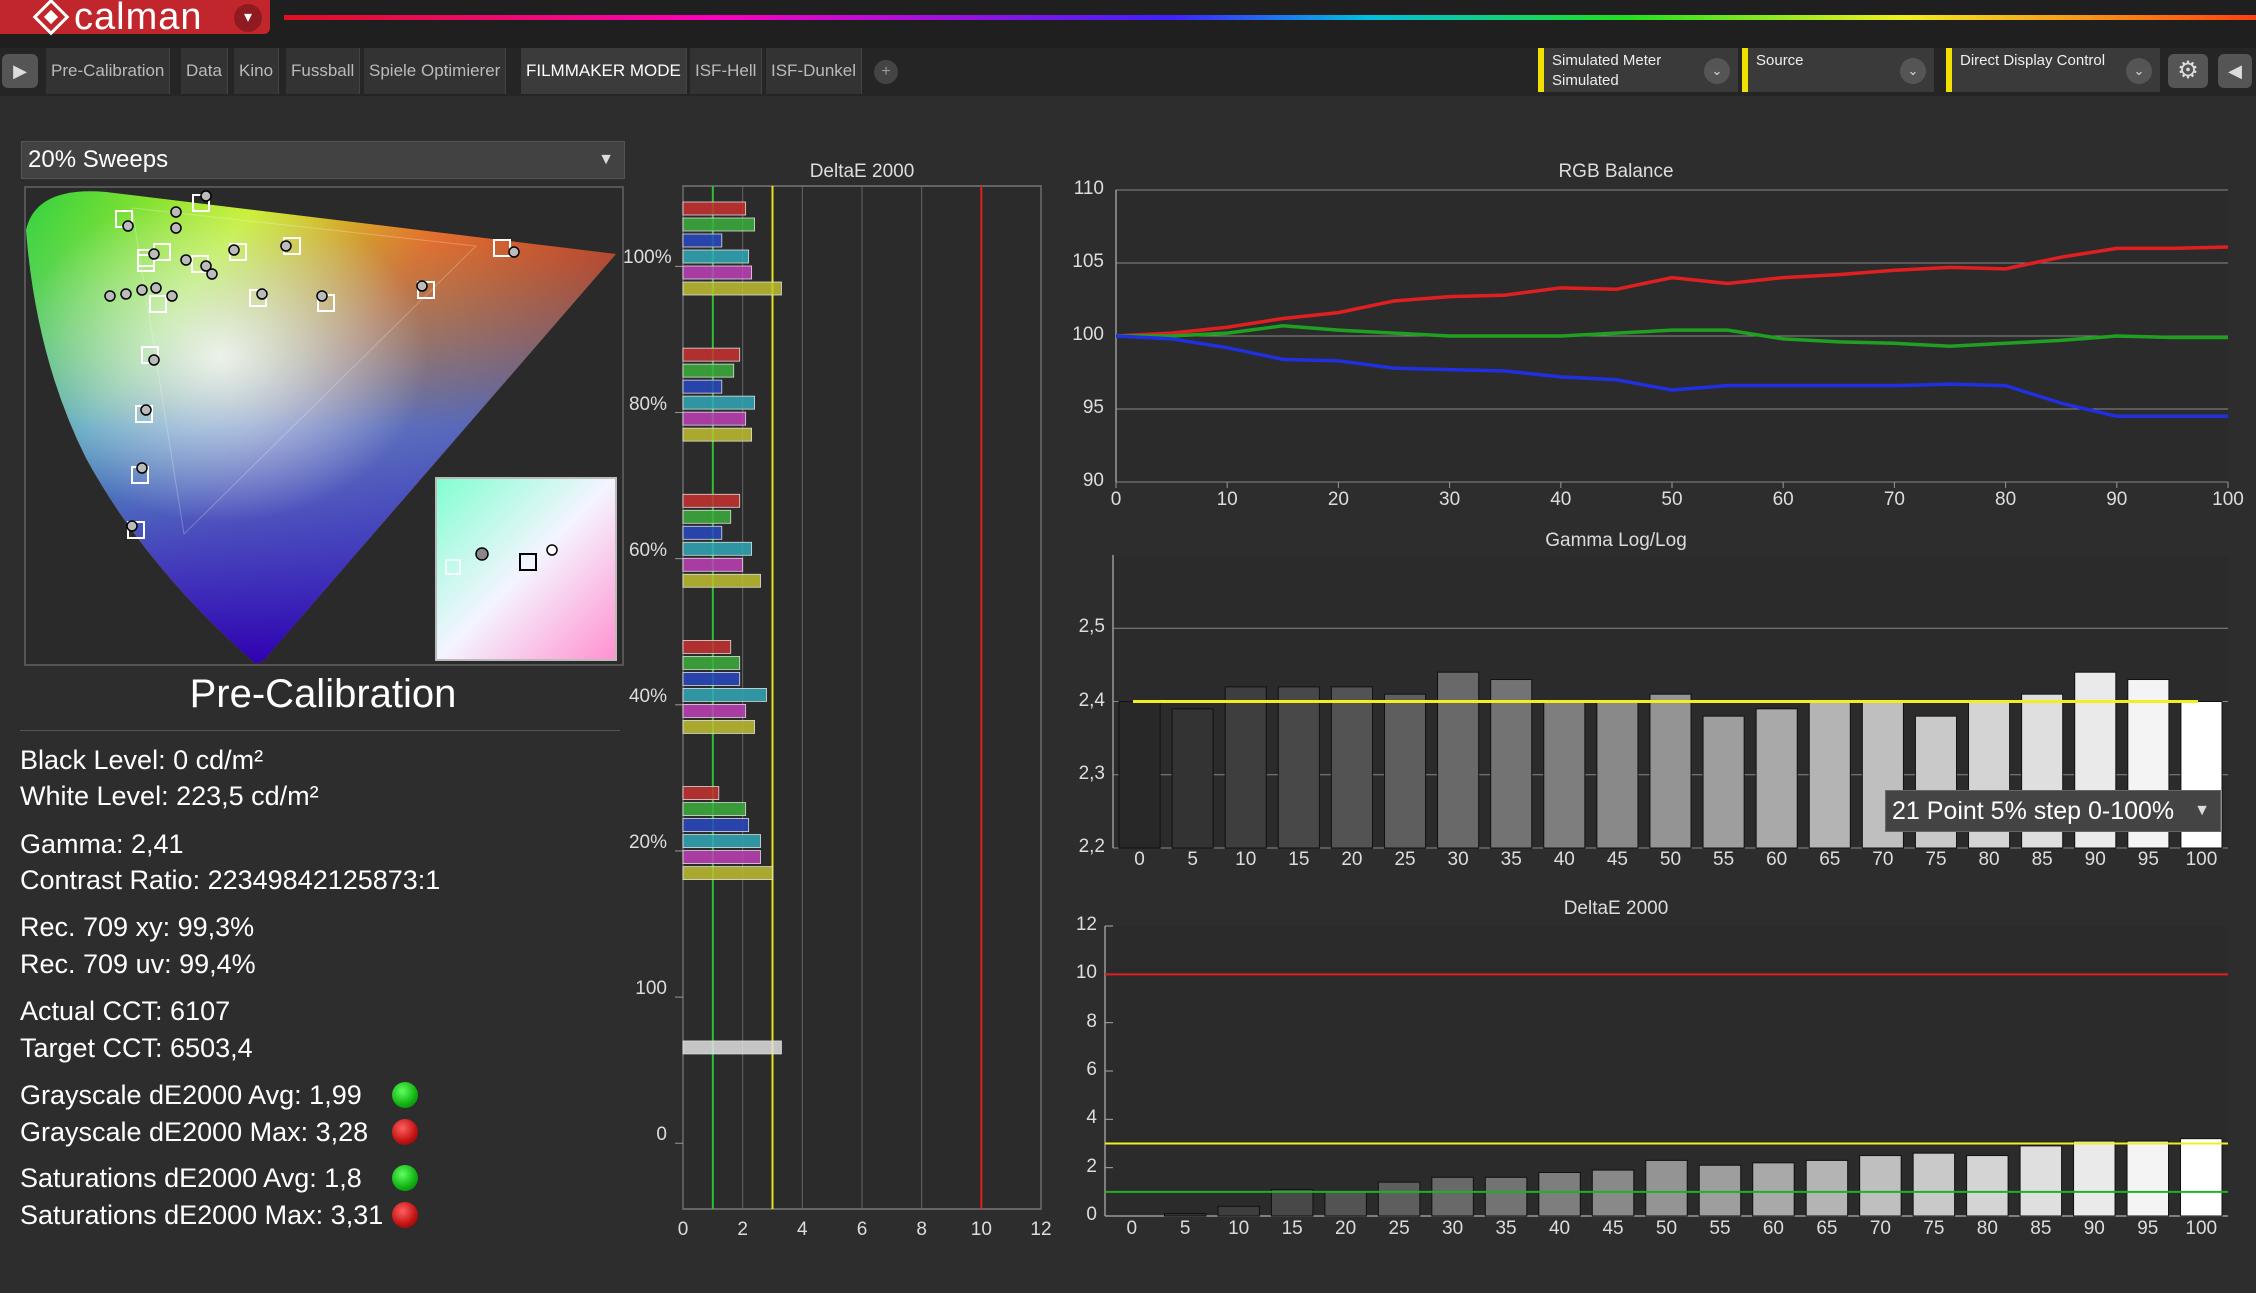 The height and width of the screenshot is (1293, 2256). I want to click on rgb-x-tick: 80, so click(2006, 499).